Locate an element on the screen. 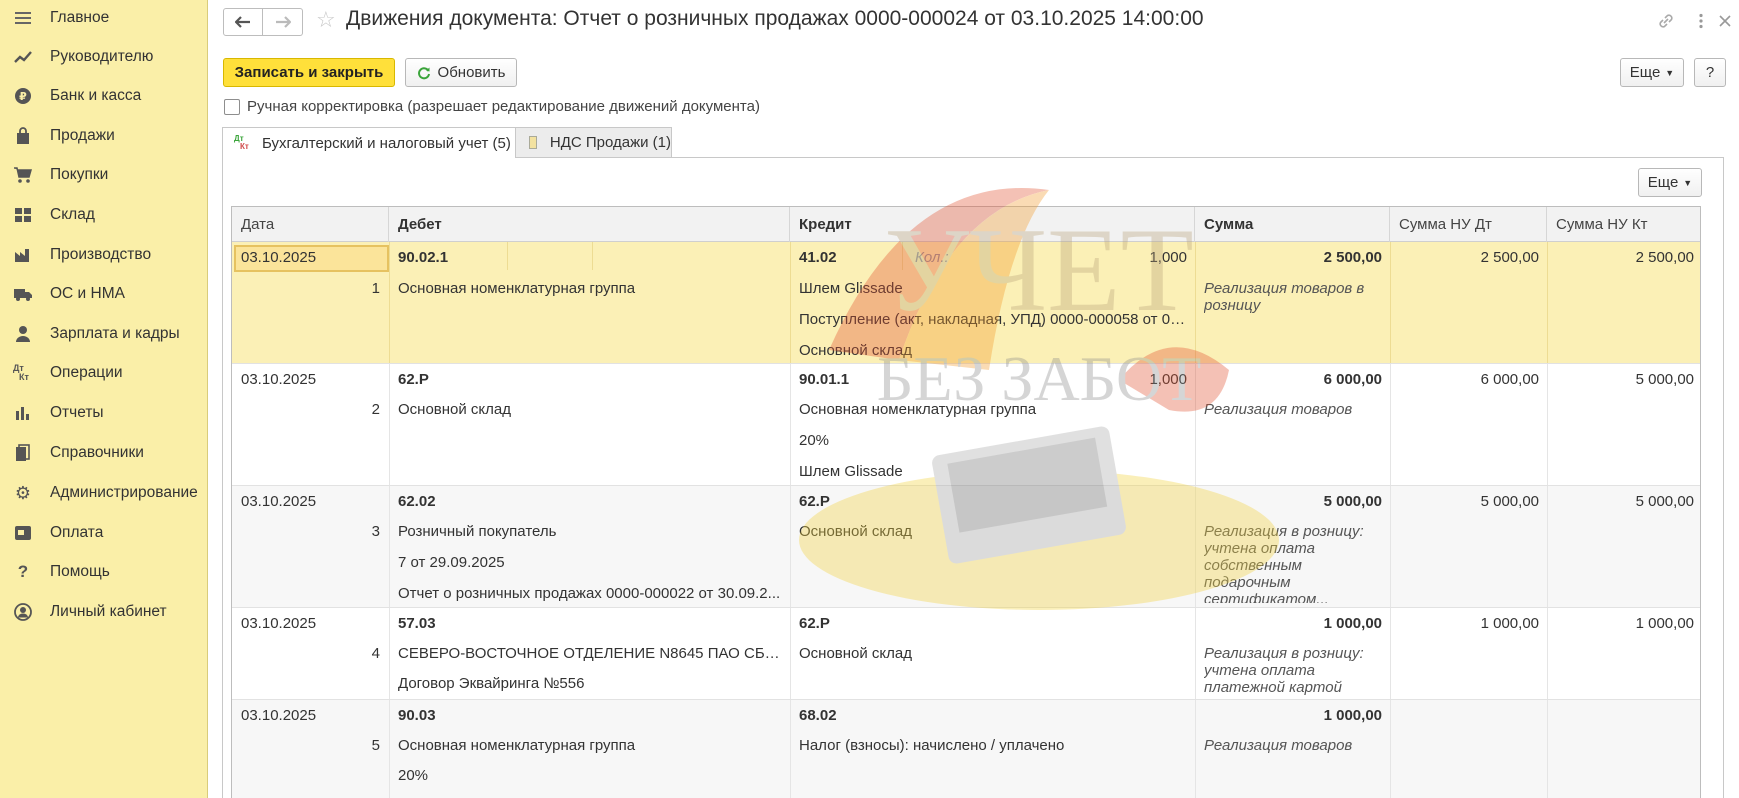  sidebar-item-bank: ₽ Банк и касса is located at coordinates (104, 96).